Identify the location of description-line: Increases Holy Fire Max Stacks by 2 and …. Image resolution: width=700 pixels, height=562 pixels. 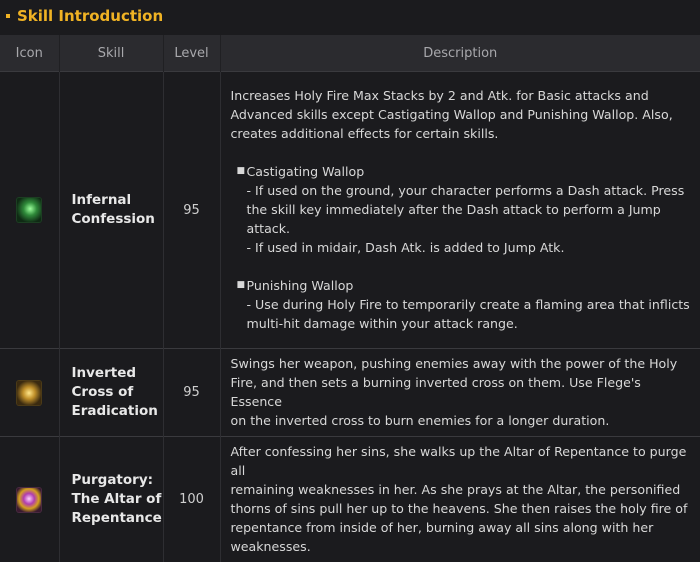
(461, 95).